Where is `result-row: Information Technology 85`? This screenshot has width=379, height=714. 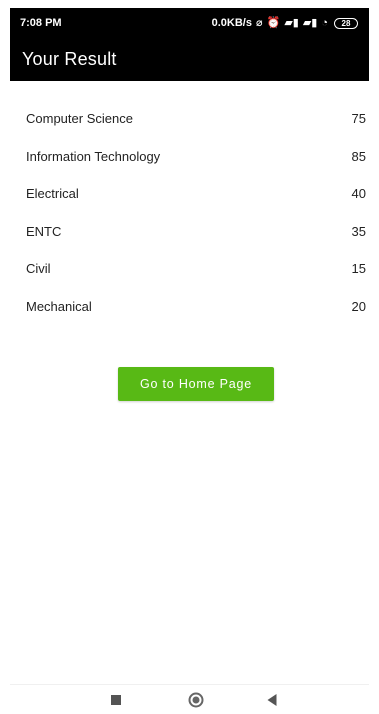 result-row: Information Technology 85 is located at coordinates (196, 157).